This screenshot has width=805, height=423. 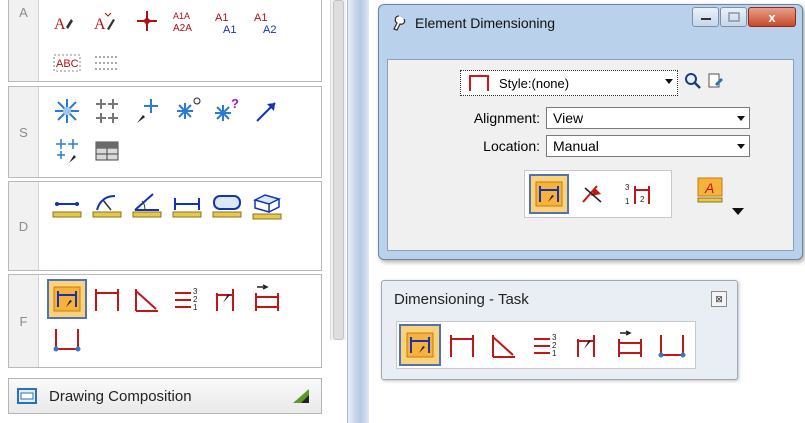 I want to click on group-letter-d: D, so click(x=24, y=226).